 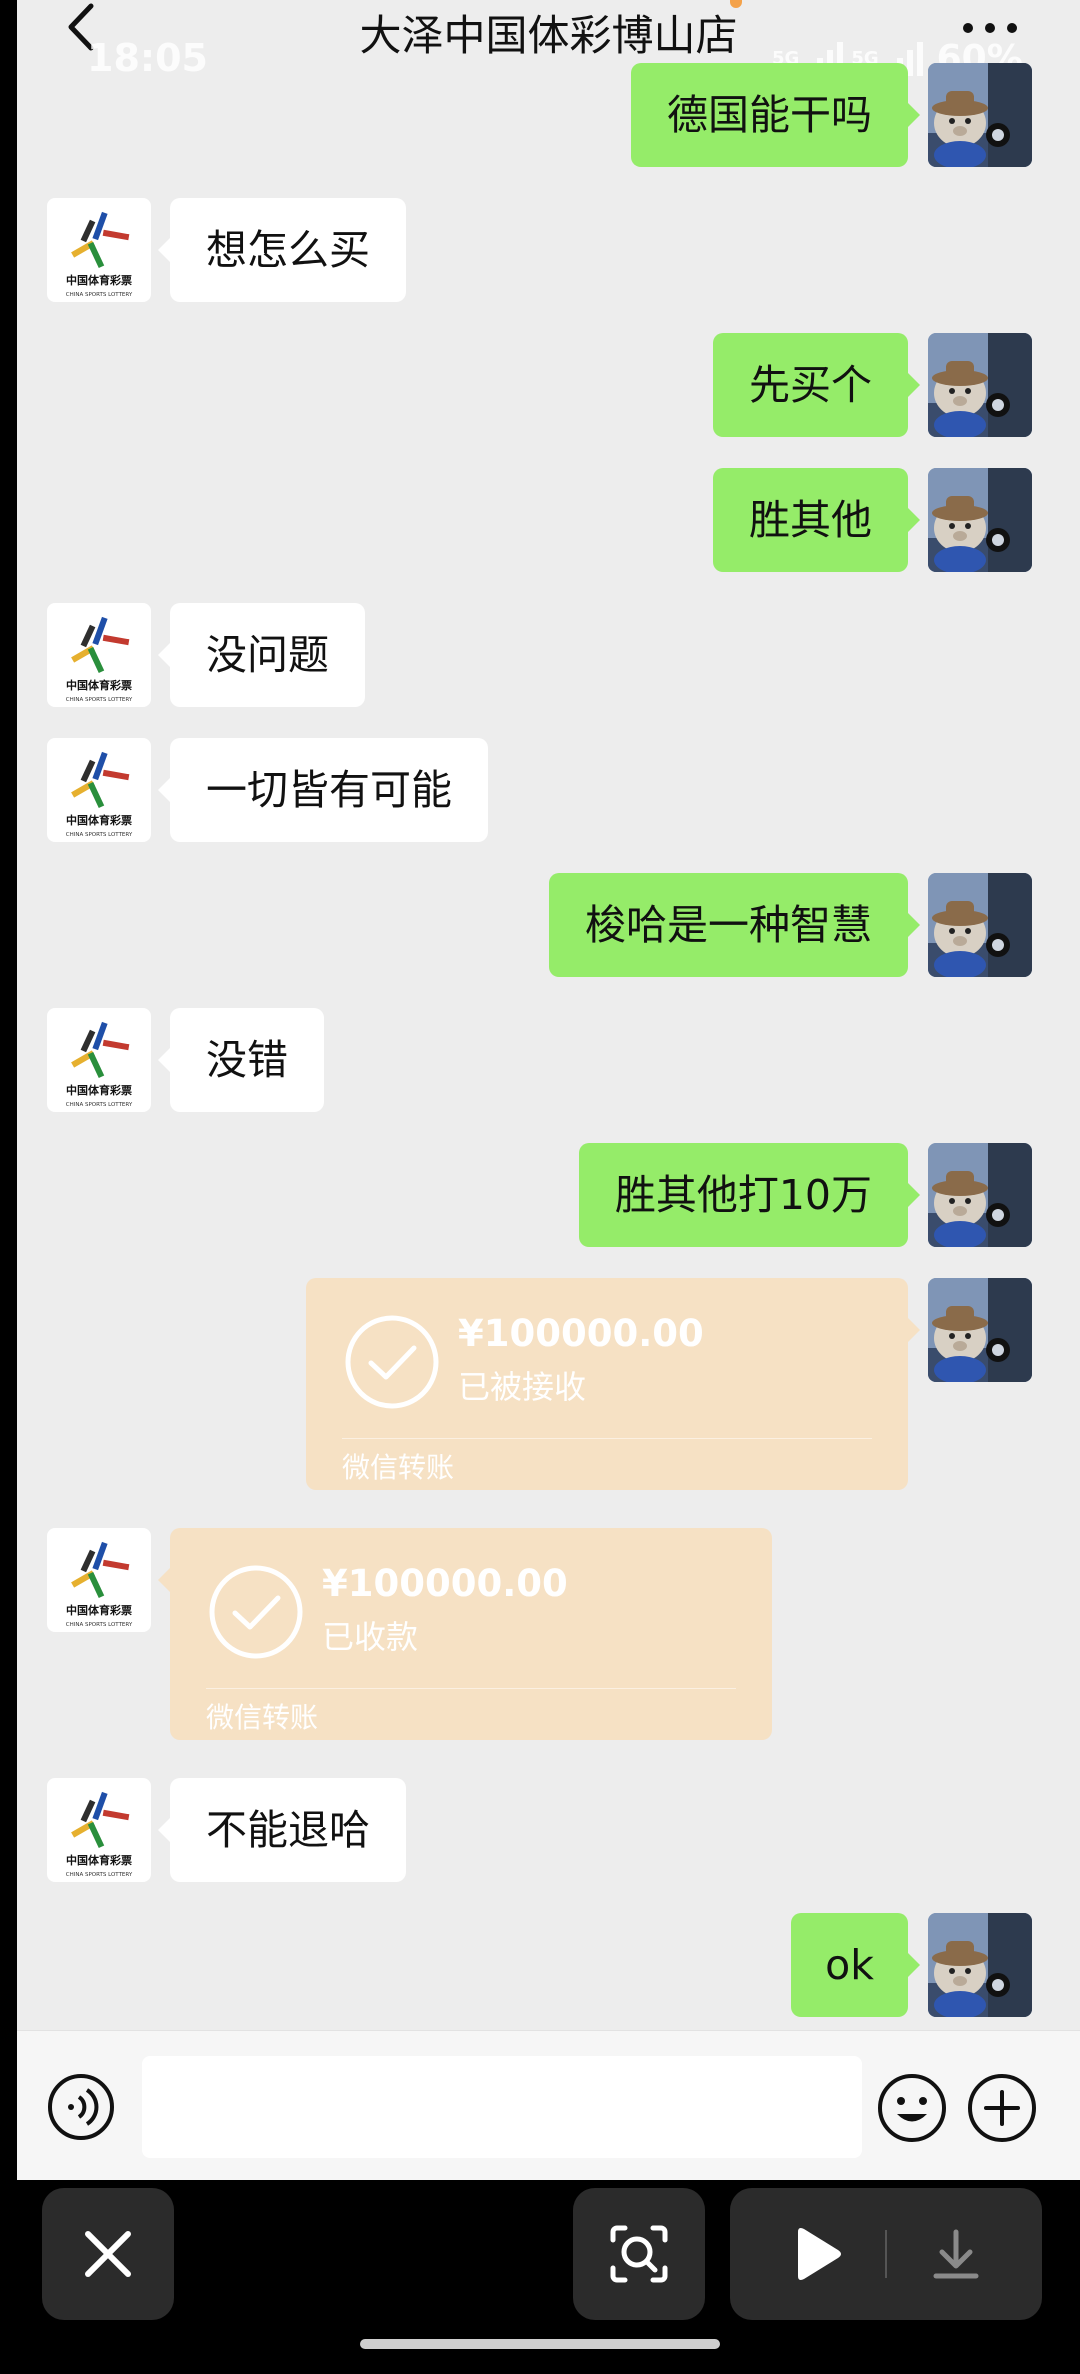 What do you see at coordinates (540, 2344) in the screenshot?
I see `home-indicator` at bounding box center [540, 2344].